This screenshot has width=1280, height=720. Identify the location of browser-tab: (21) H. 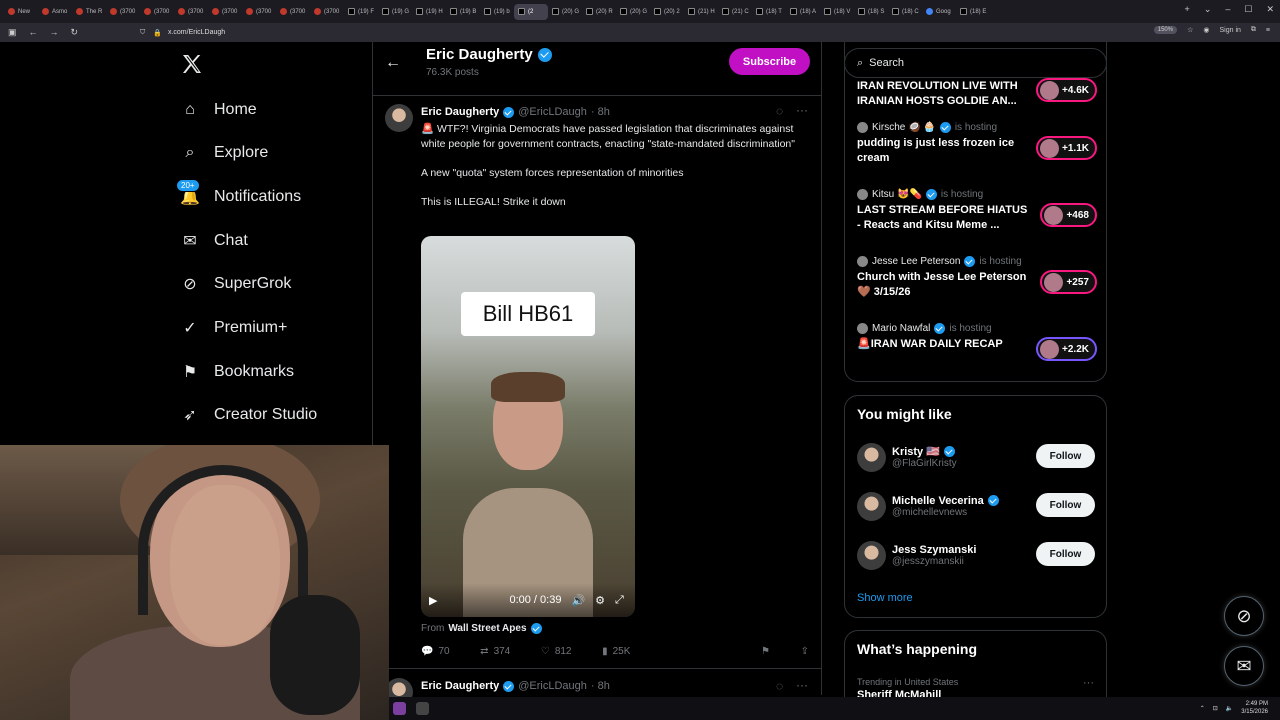
(701, 12).